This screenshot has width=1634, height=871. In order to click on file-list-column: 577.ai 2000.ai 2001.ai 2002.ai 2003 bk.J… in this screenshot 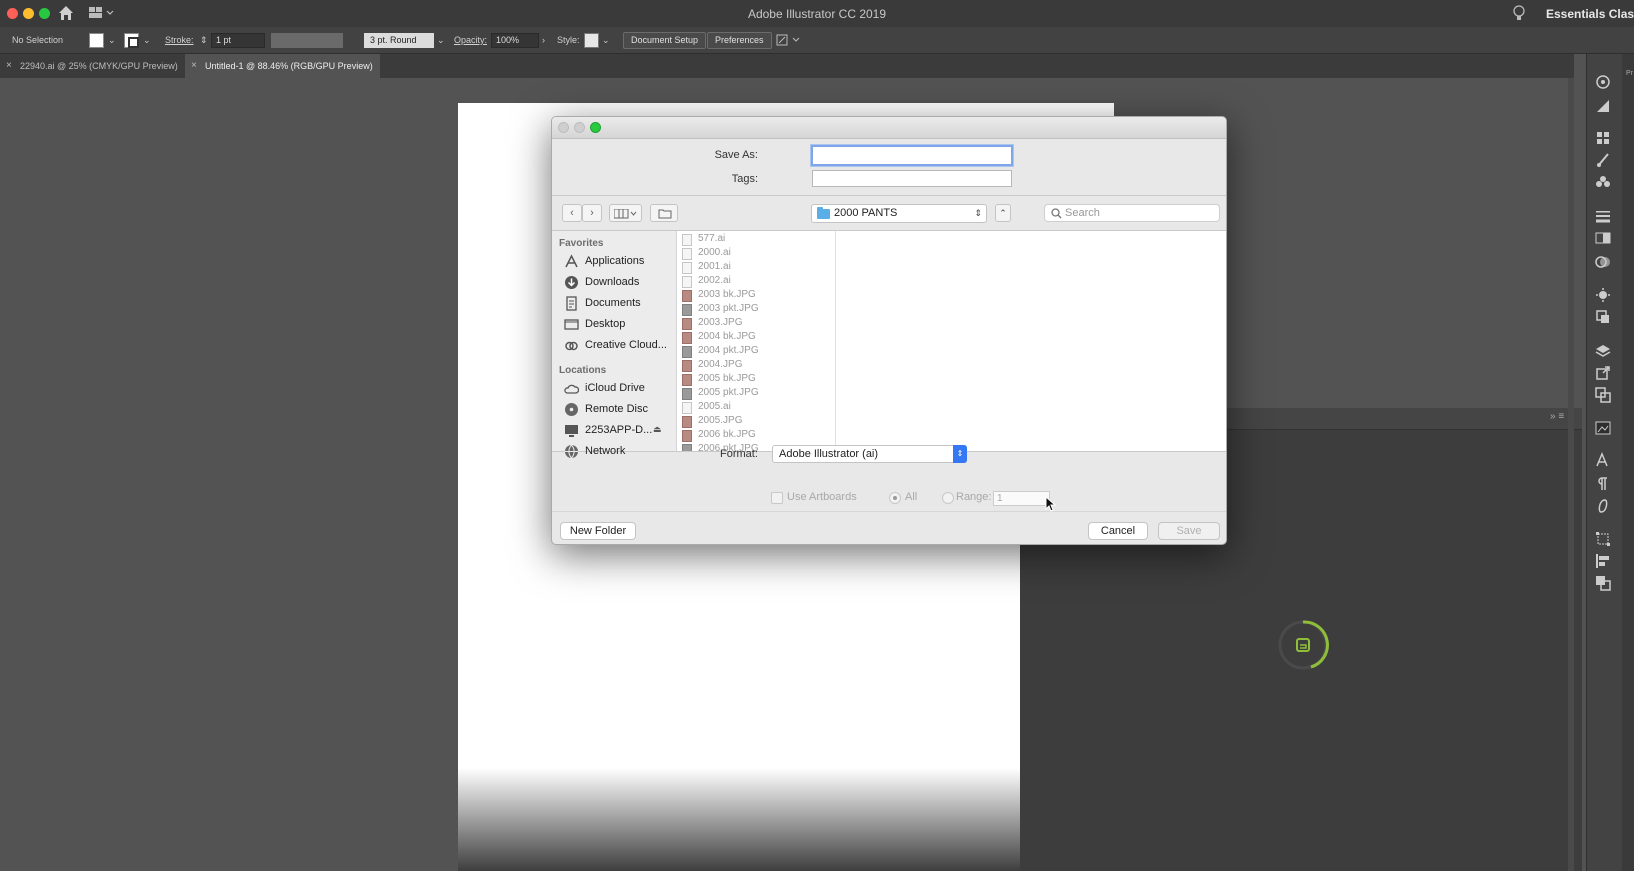, I will do `click(756, 341)`.